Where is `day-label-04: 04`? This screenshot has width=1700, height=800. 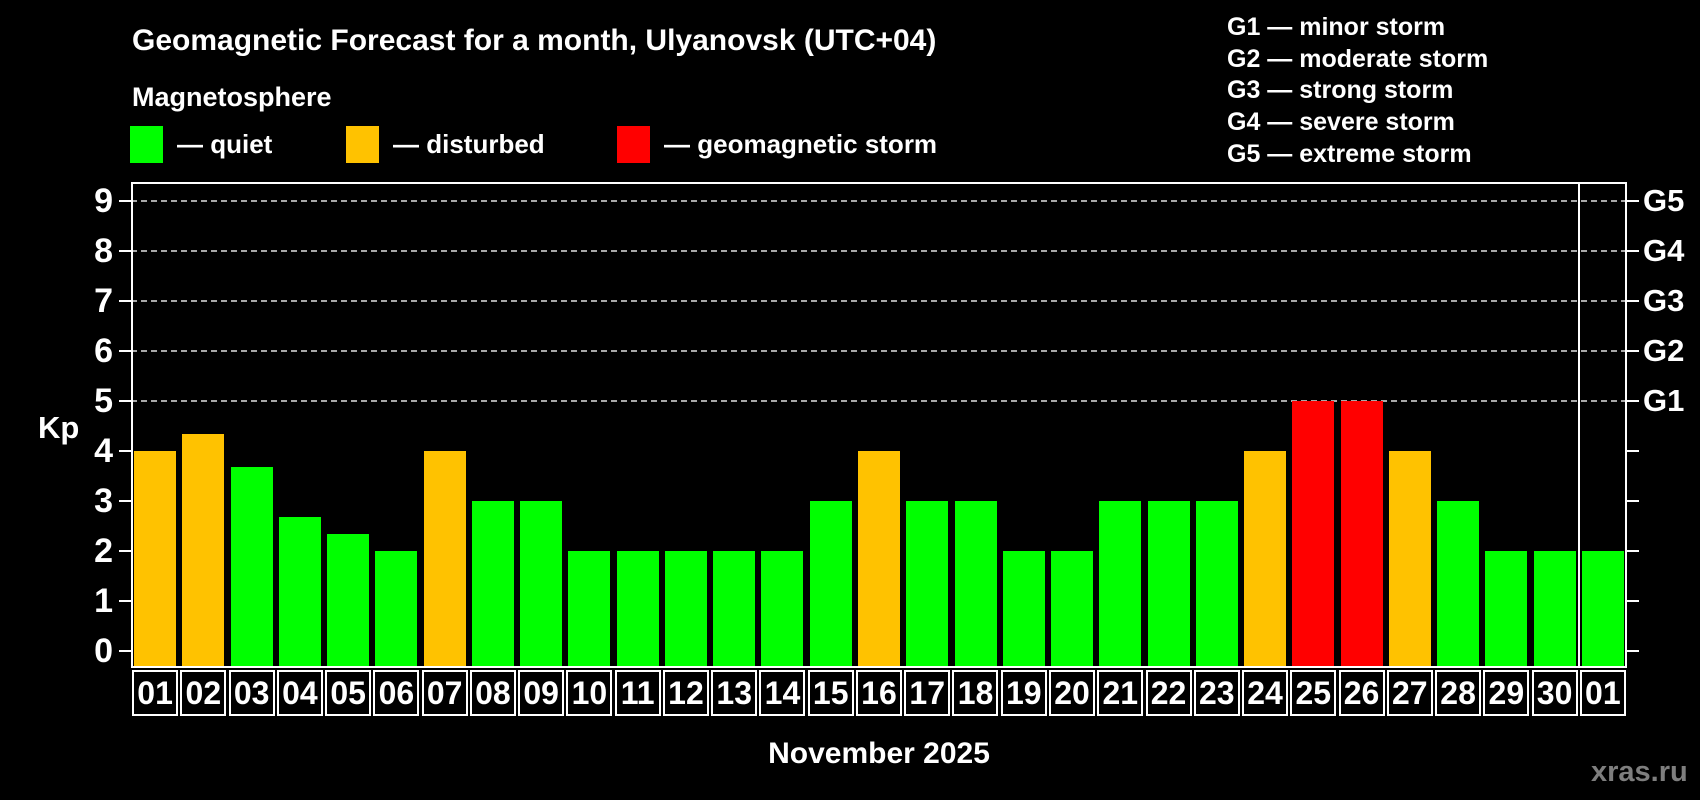
day-label-04: 04 is located at coordinates (299, 693).